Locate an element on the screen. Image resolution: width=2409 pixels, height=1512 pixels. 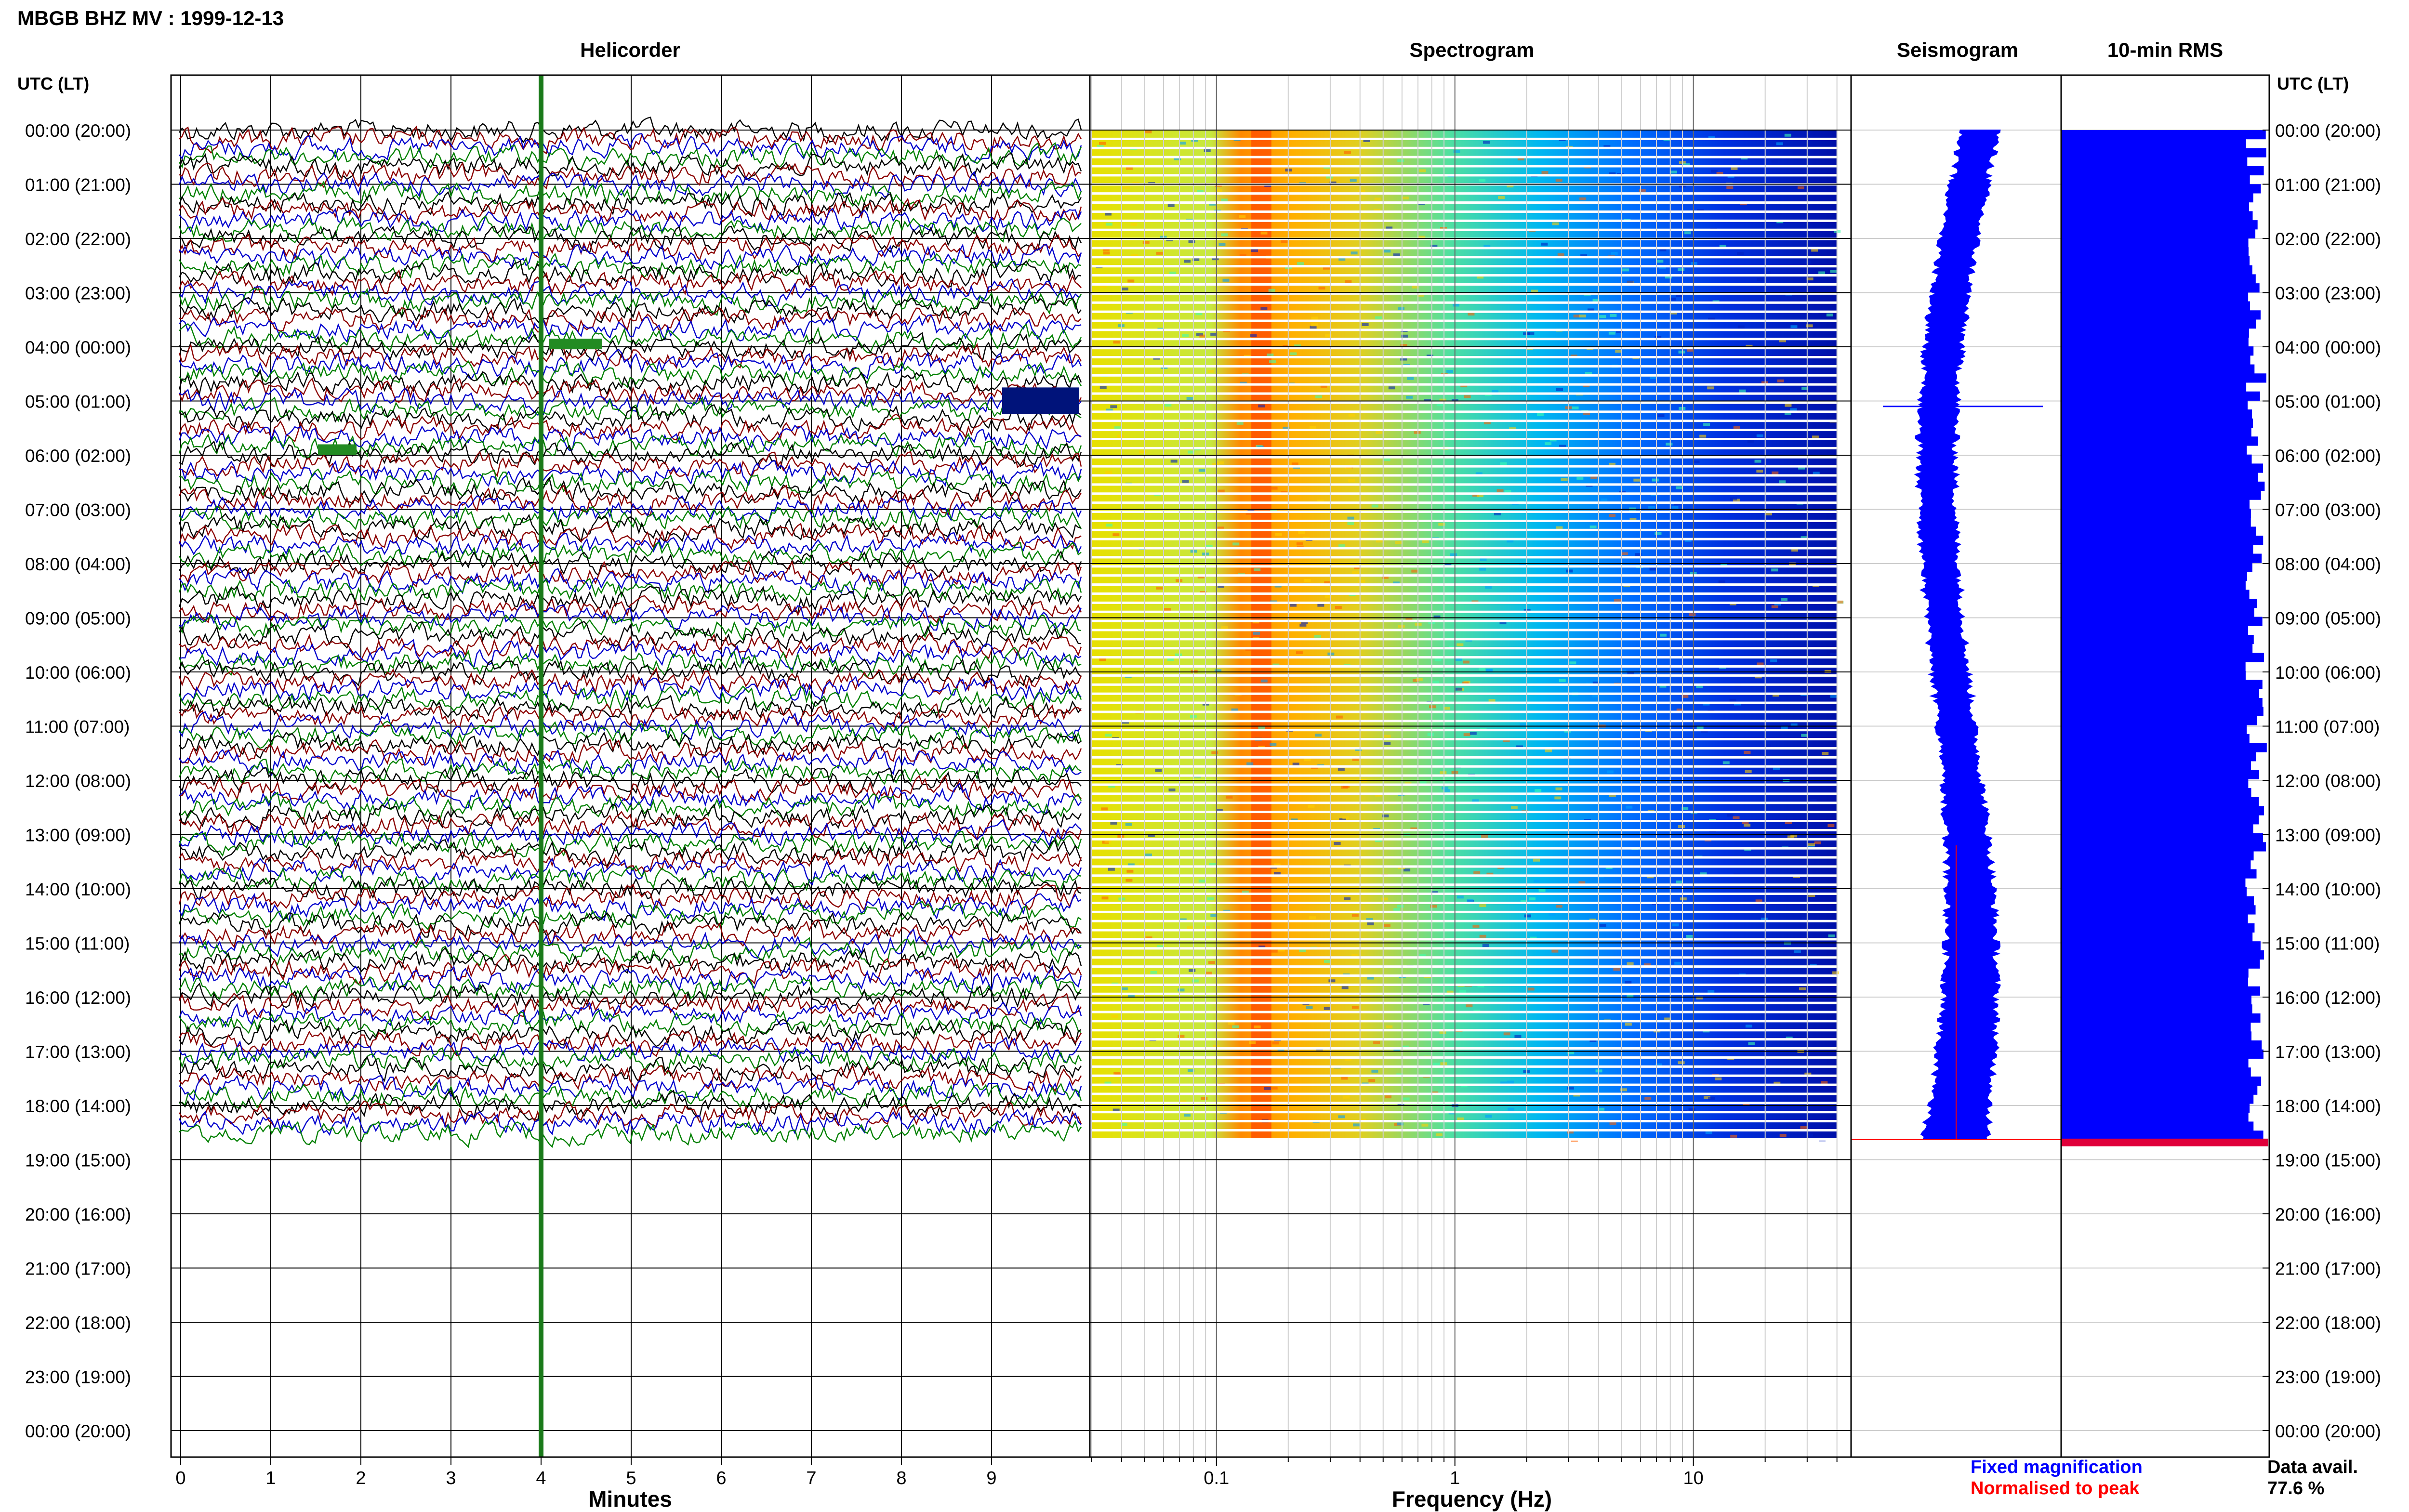
time-label-left: 12:00 (08:00) is located at coordinates (78, 781).